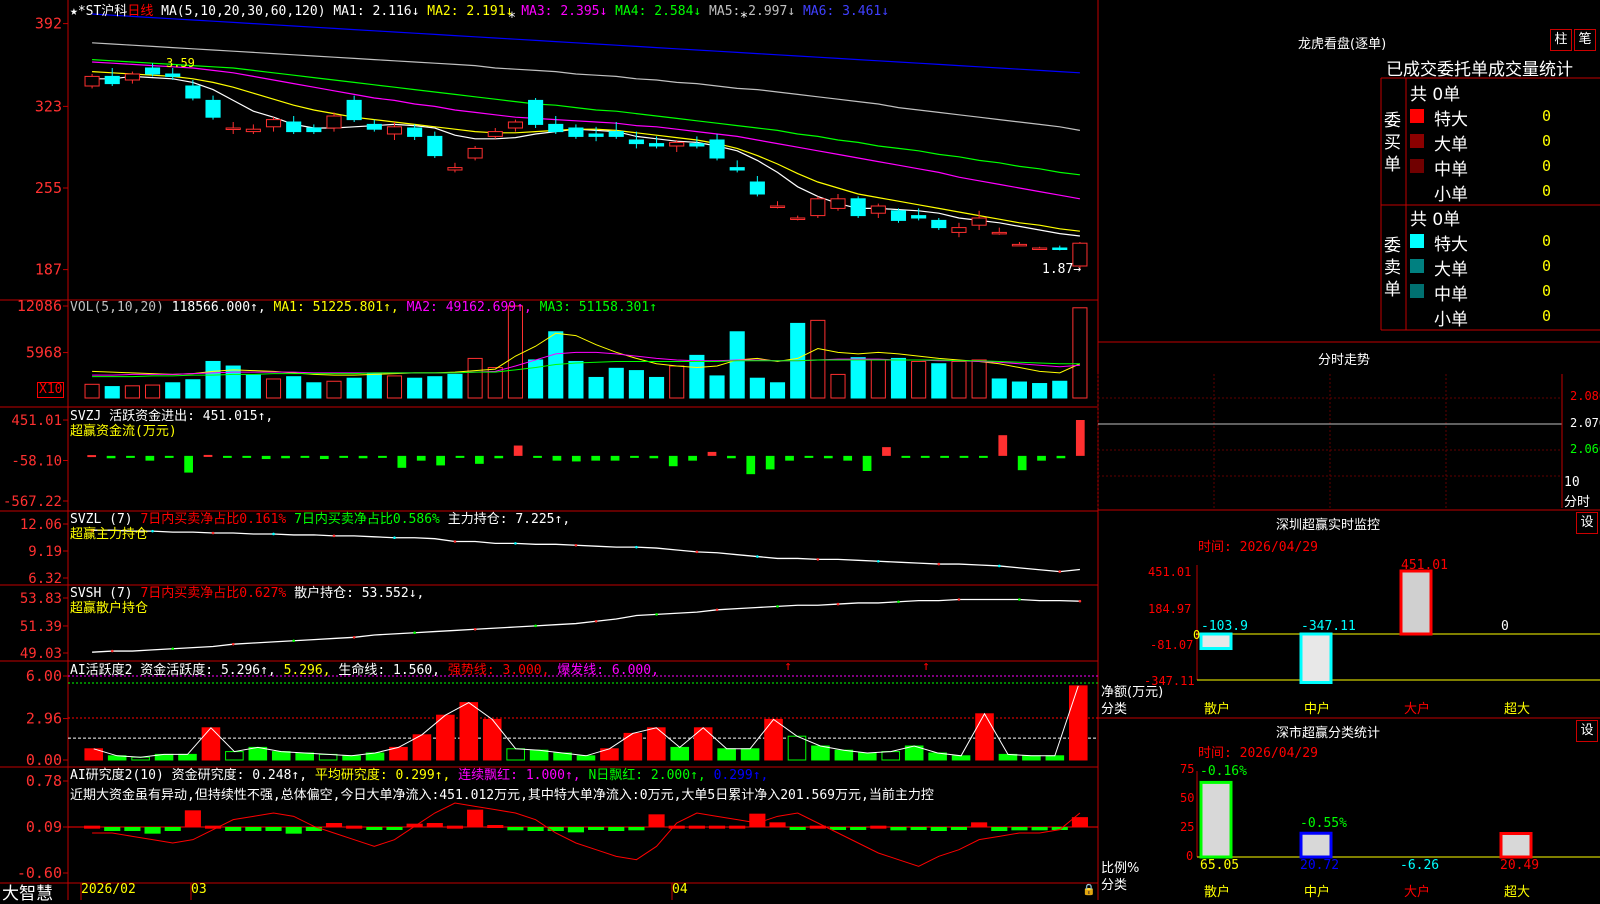 The width and height of the screenshot is (1600, 904). What do you see at coordinates (519, 775) in the screenshot?
I see `ai2-t3: 连续飘红: 1.000↑,` at bounding box center [519, 775].